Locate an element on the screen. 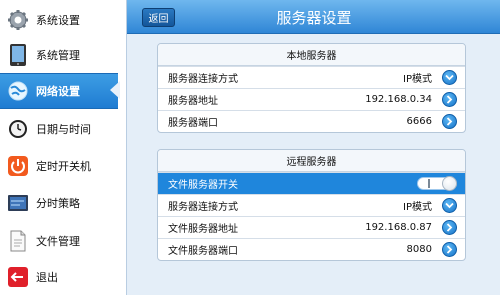 Image resolution: width=500 pixels, height=295 pixels. local-server-port-row: 服务器端口 6666 is located at coordinates (311, 121).